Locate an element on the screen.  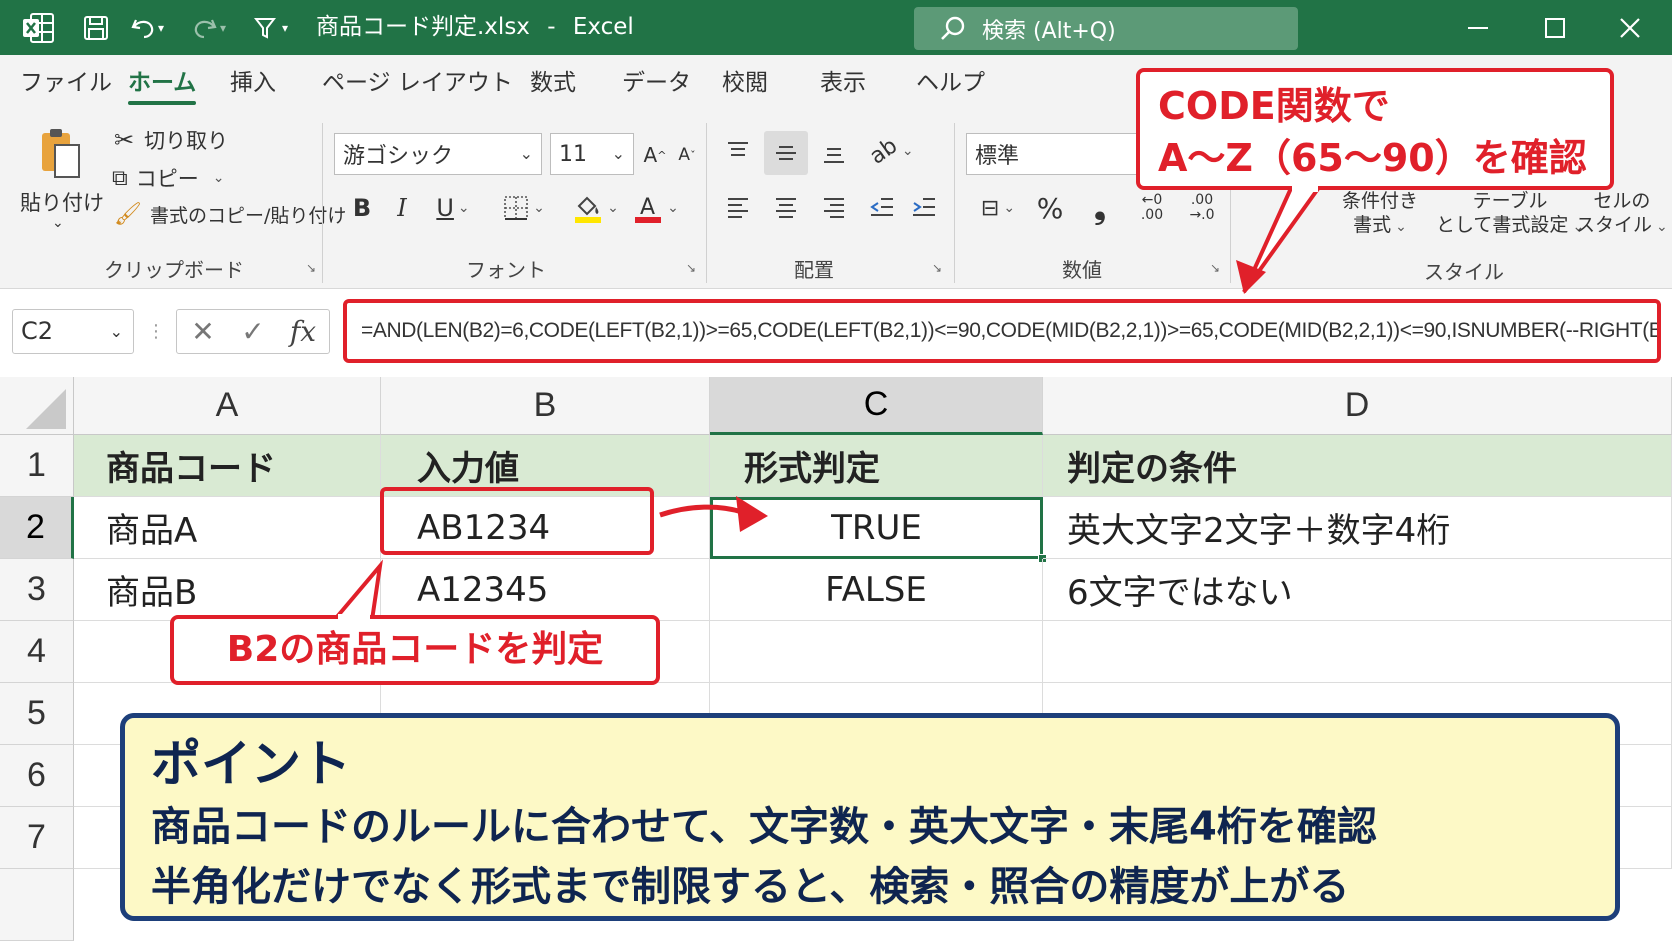
paste-button: 貼り付け is located at coordinates (62, 202).